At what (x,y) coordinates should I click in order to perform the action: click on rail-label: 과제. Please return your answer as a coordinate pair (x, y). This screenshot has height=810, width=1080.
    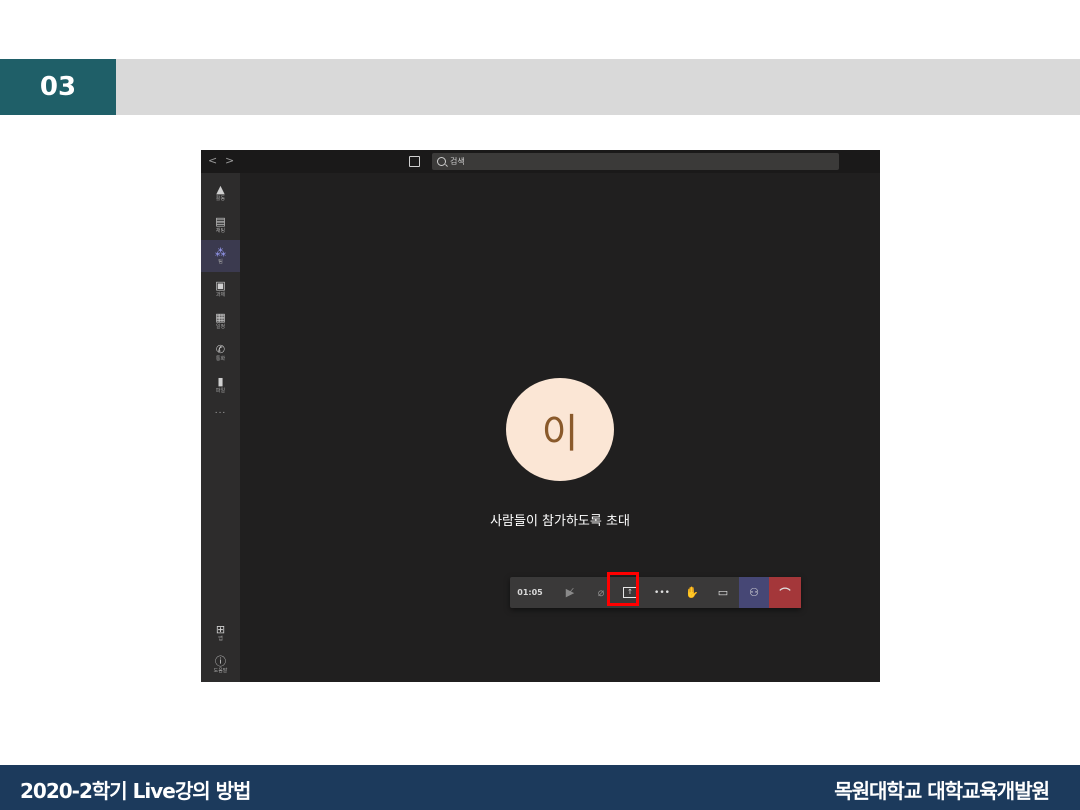
    Looking at the image, I should click on (220, 294).